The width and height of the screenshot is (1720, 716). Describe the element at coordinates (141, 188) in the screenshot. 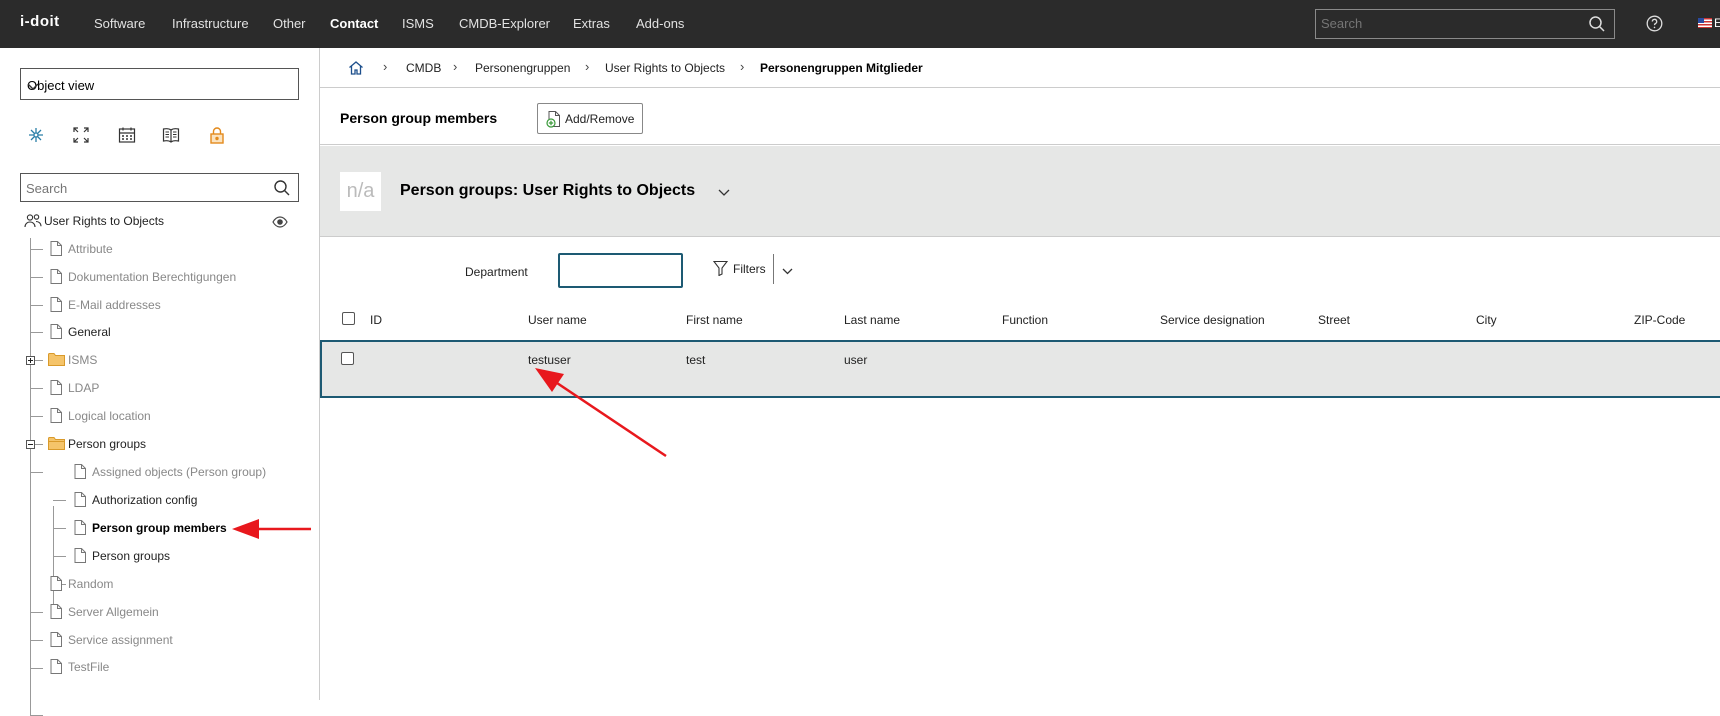

I see `sidebar-search-input` at that location.